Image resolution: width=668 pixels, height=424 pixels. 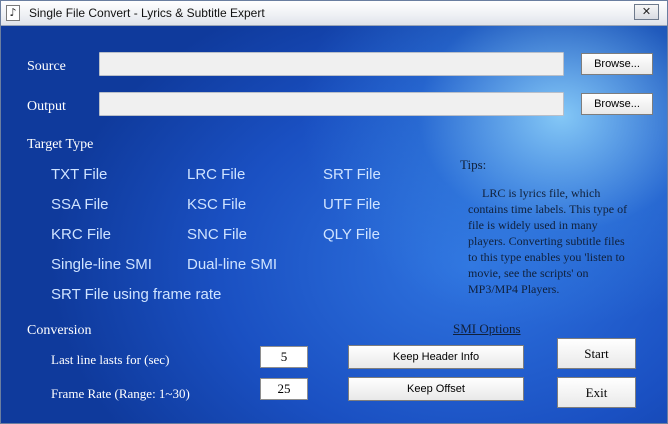 I want to click on option-qly-file: QLY File, so click(x=351, y=234).